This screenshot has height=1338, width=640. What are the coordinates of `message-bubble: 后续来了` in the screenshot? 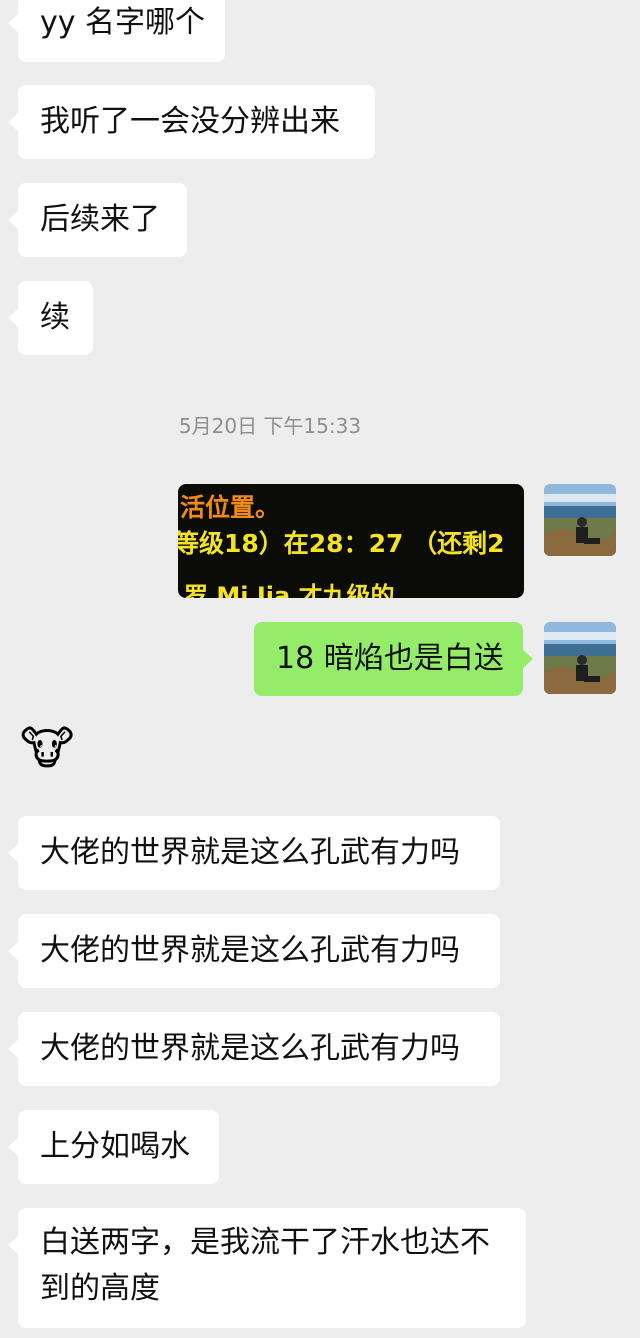 It's located at (97, 220).